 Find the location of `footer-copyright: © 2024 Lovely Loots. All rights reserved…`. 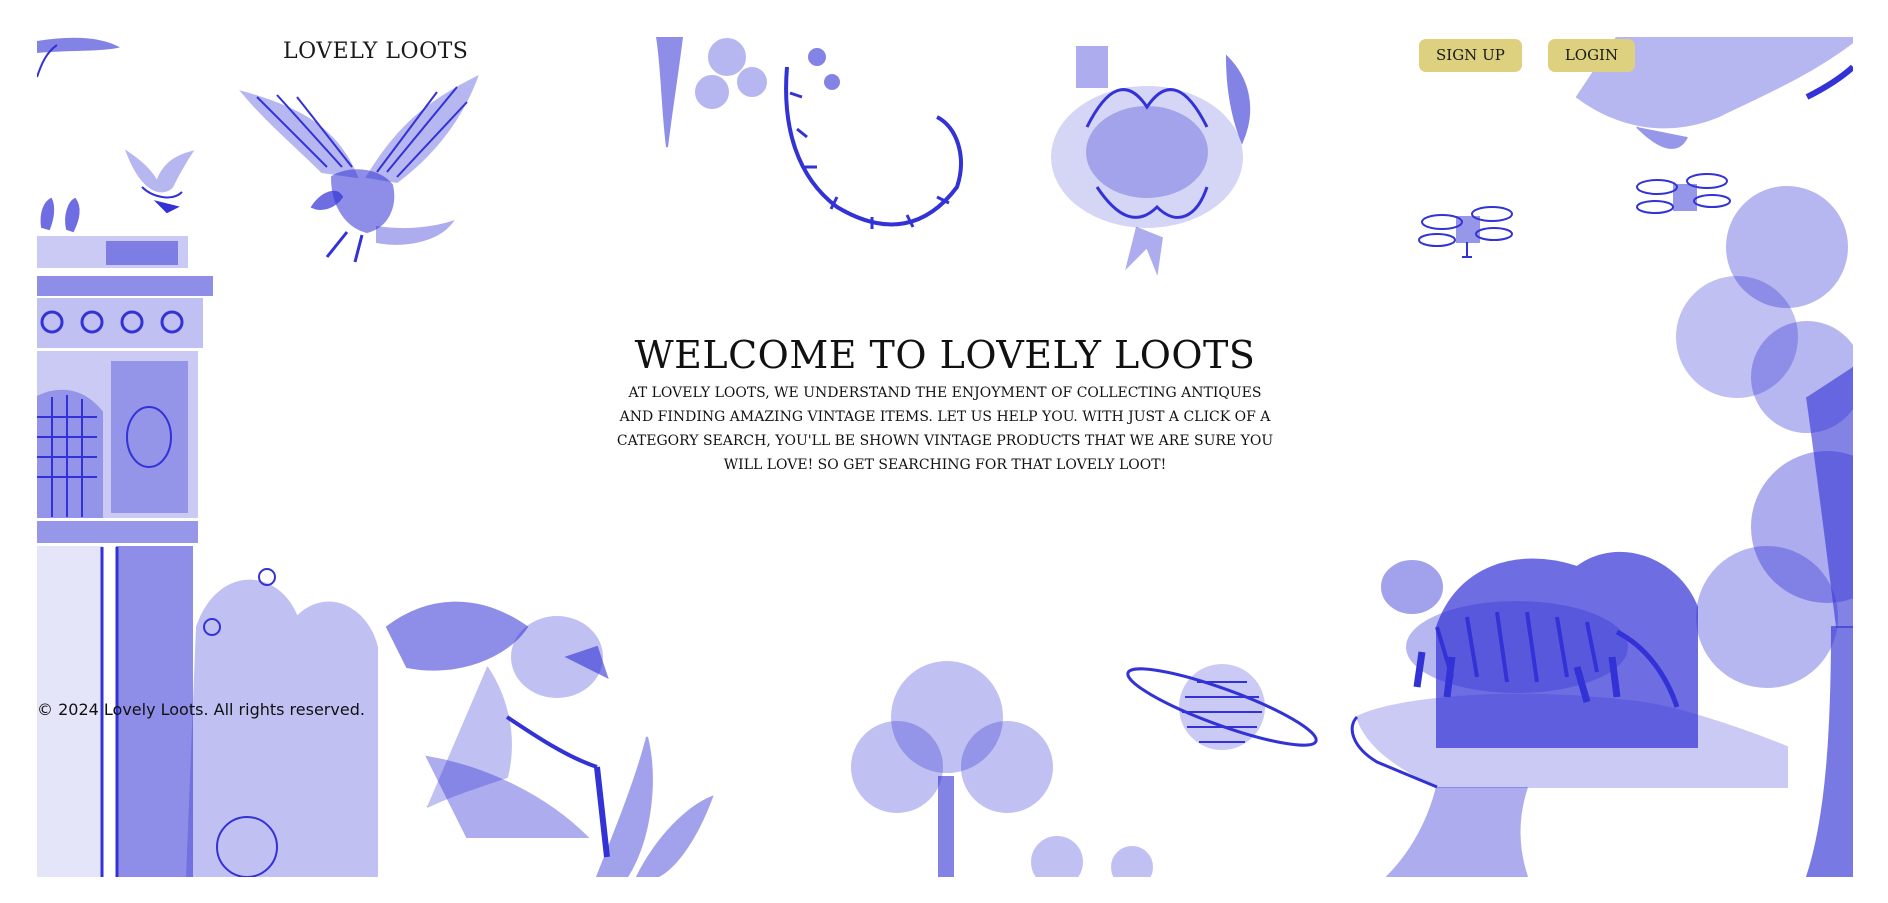

footer-copyright: © 2024 Lovely Loots. All rights reserved… is located at coordinates (201, 709).